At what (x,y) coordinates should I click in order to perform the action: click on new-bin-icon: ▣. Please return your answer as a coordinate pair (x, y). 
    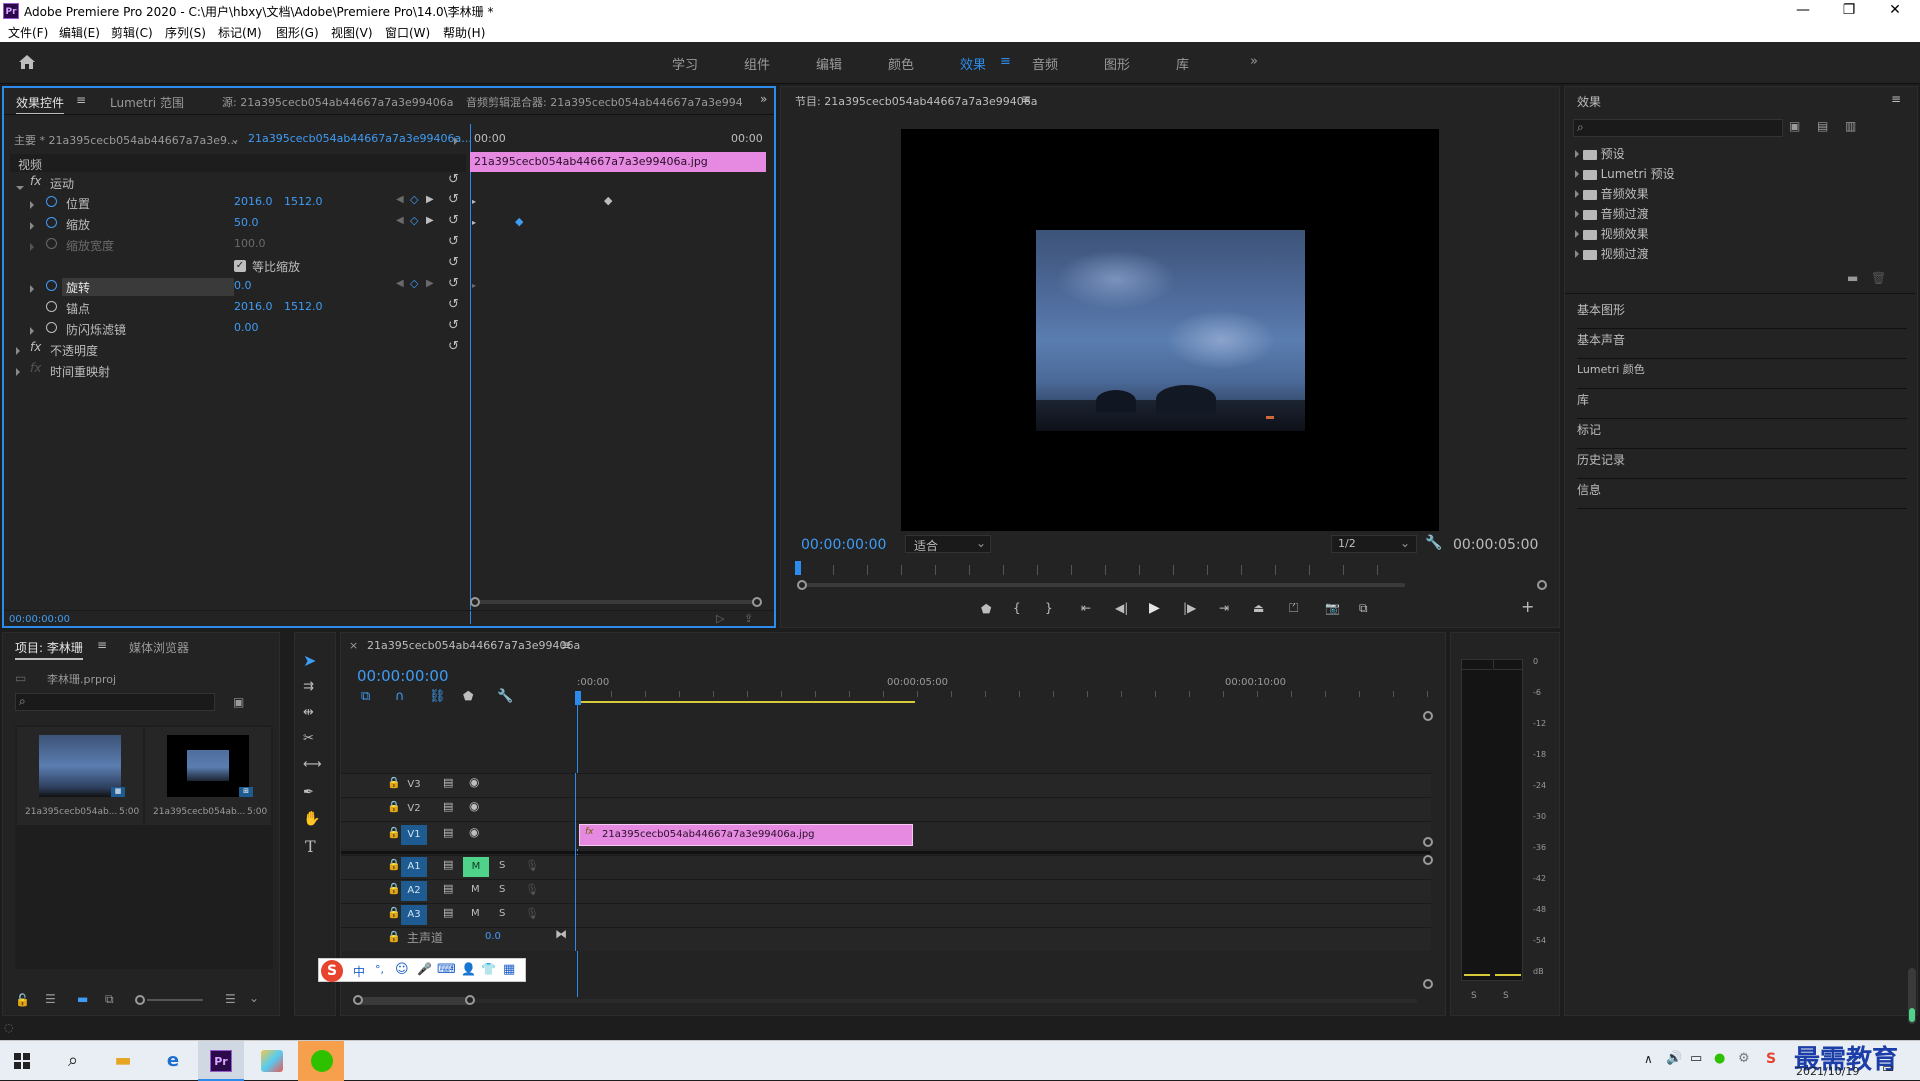
    Looking at the image, I should click on (238, 702).